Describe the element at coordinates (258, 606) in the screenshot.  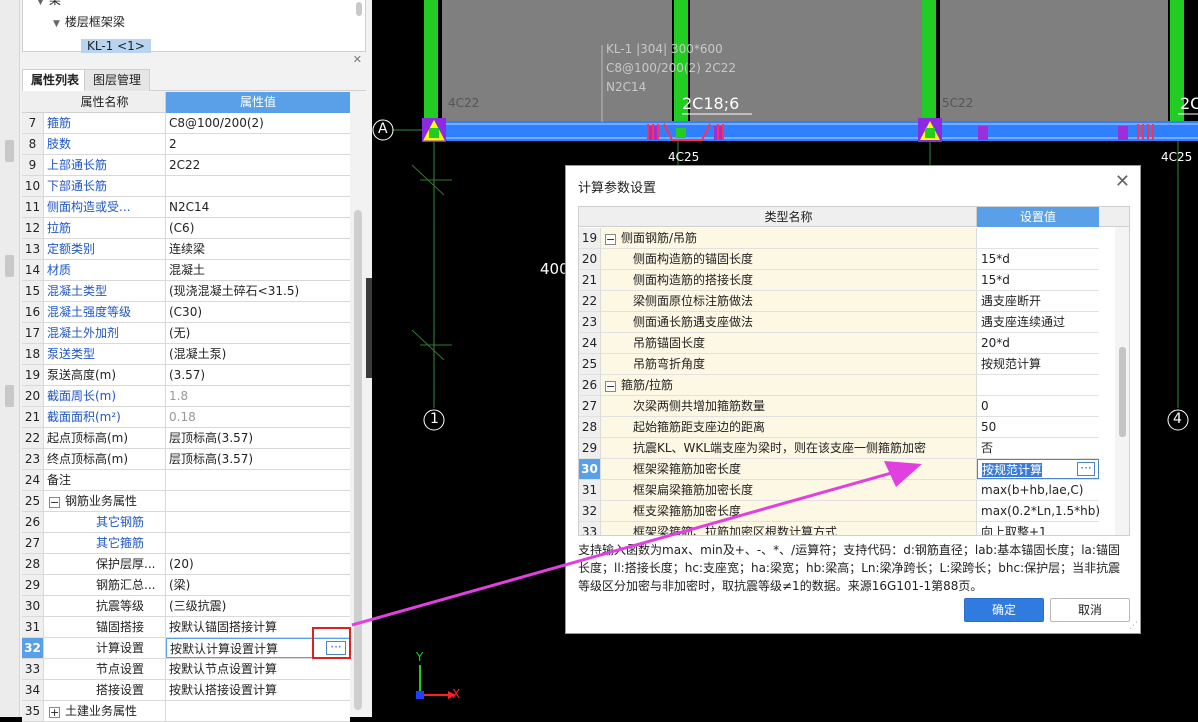
I see `prop-value: (三级抗震)` at that location.